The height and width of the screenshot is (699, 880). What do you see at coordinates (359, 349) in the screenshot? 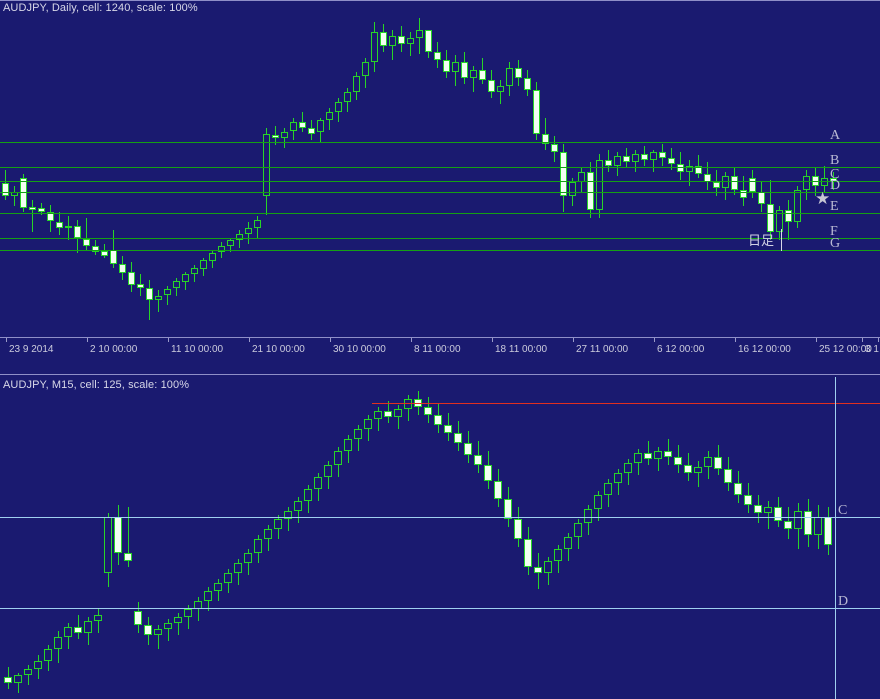
I see `axis-tick-label: 30 10 00:00` at bounding box center [359, 349].